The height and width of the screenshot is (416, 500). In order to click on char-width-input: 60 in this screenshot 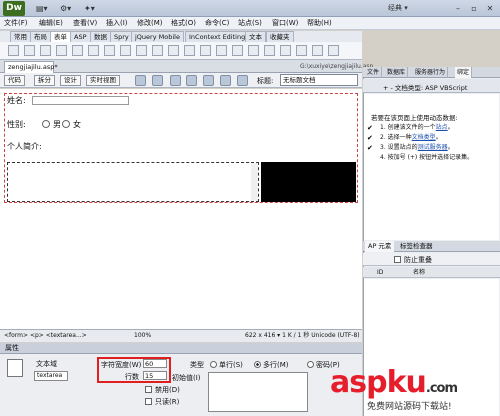, I will do `click(155, 363)`.